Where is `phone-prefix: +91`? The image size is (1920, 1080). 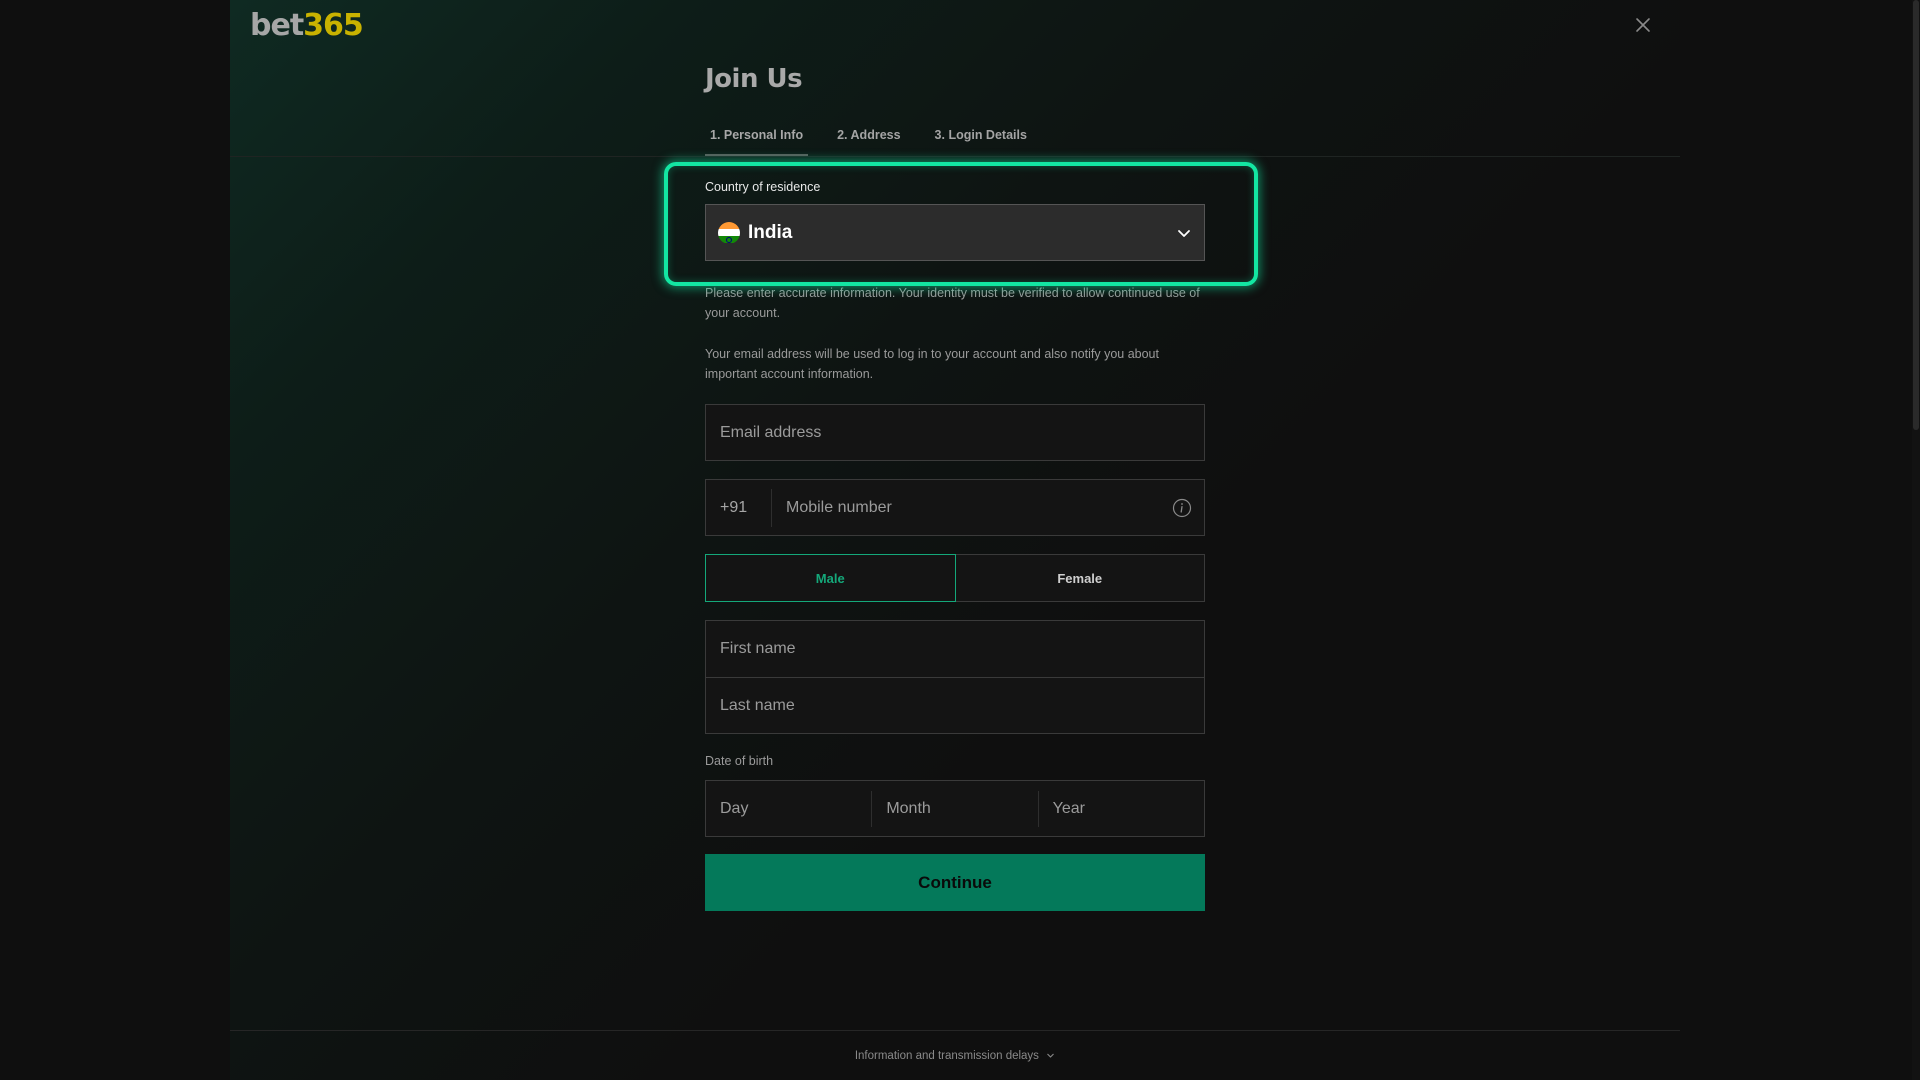
phone-prefix: +91 is located at coordinates (739, 507).